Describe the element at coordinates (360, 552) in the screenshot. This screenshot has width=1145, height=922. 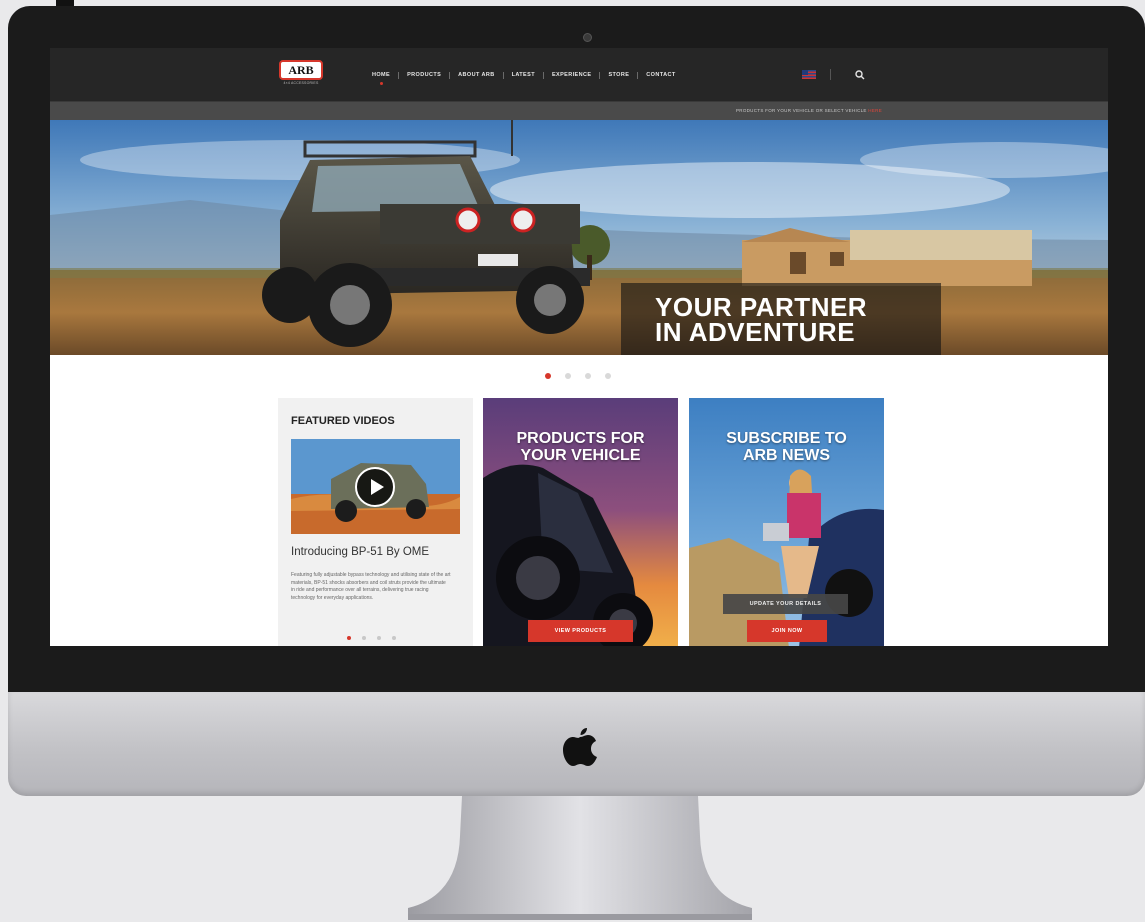
I see `video-title: Introducing BP-51 By OME` at that location.